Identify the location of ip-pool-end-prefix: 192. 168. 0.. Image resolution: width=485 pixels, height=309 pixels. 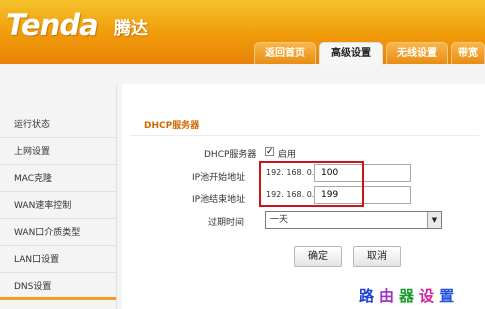
(290, 194).